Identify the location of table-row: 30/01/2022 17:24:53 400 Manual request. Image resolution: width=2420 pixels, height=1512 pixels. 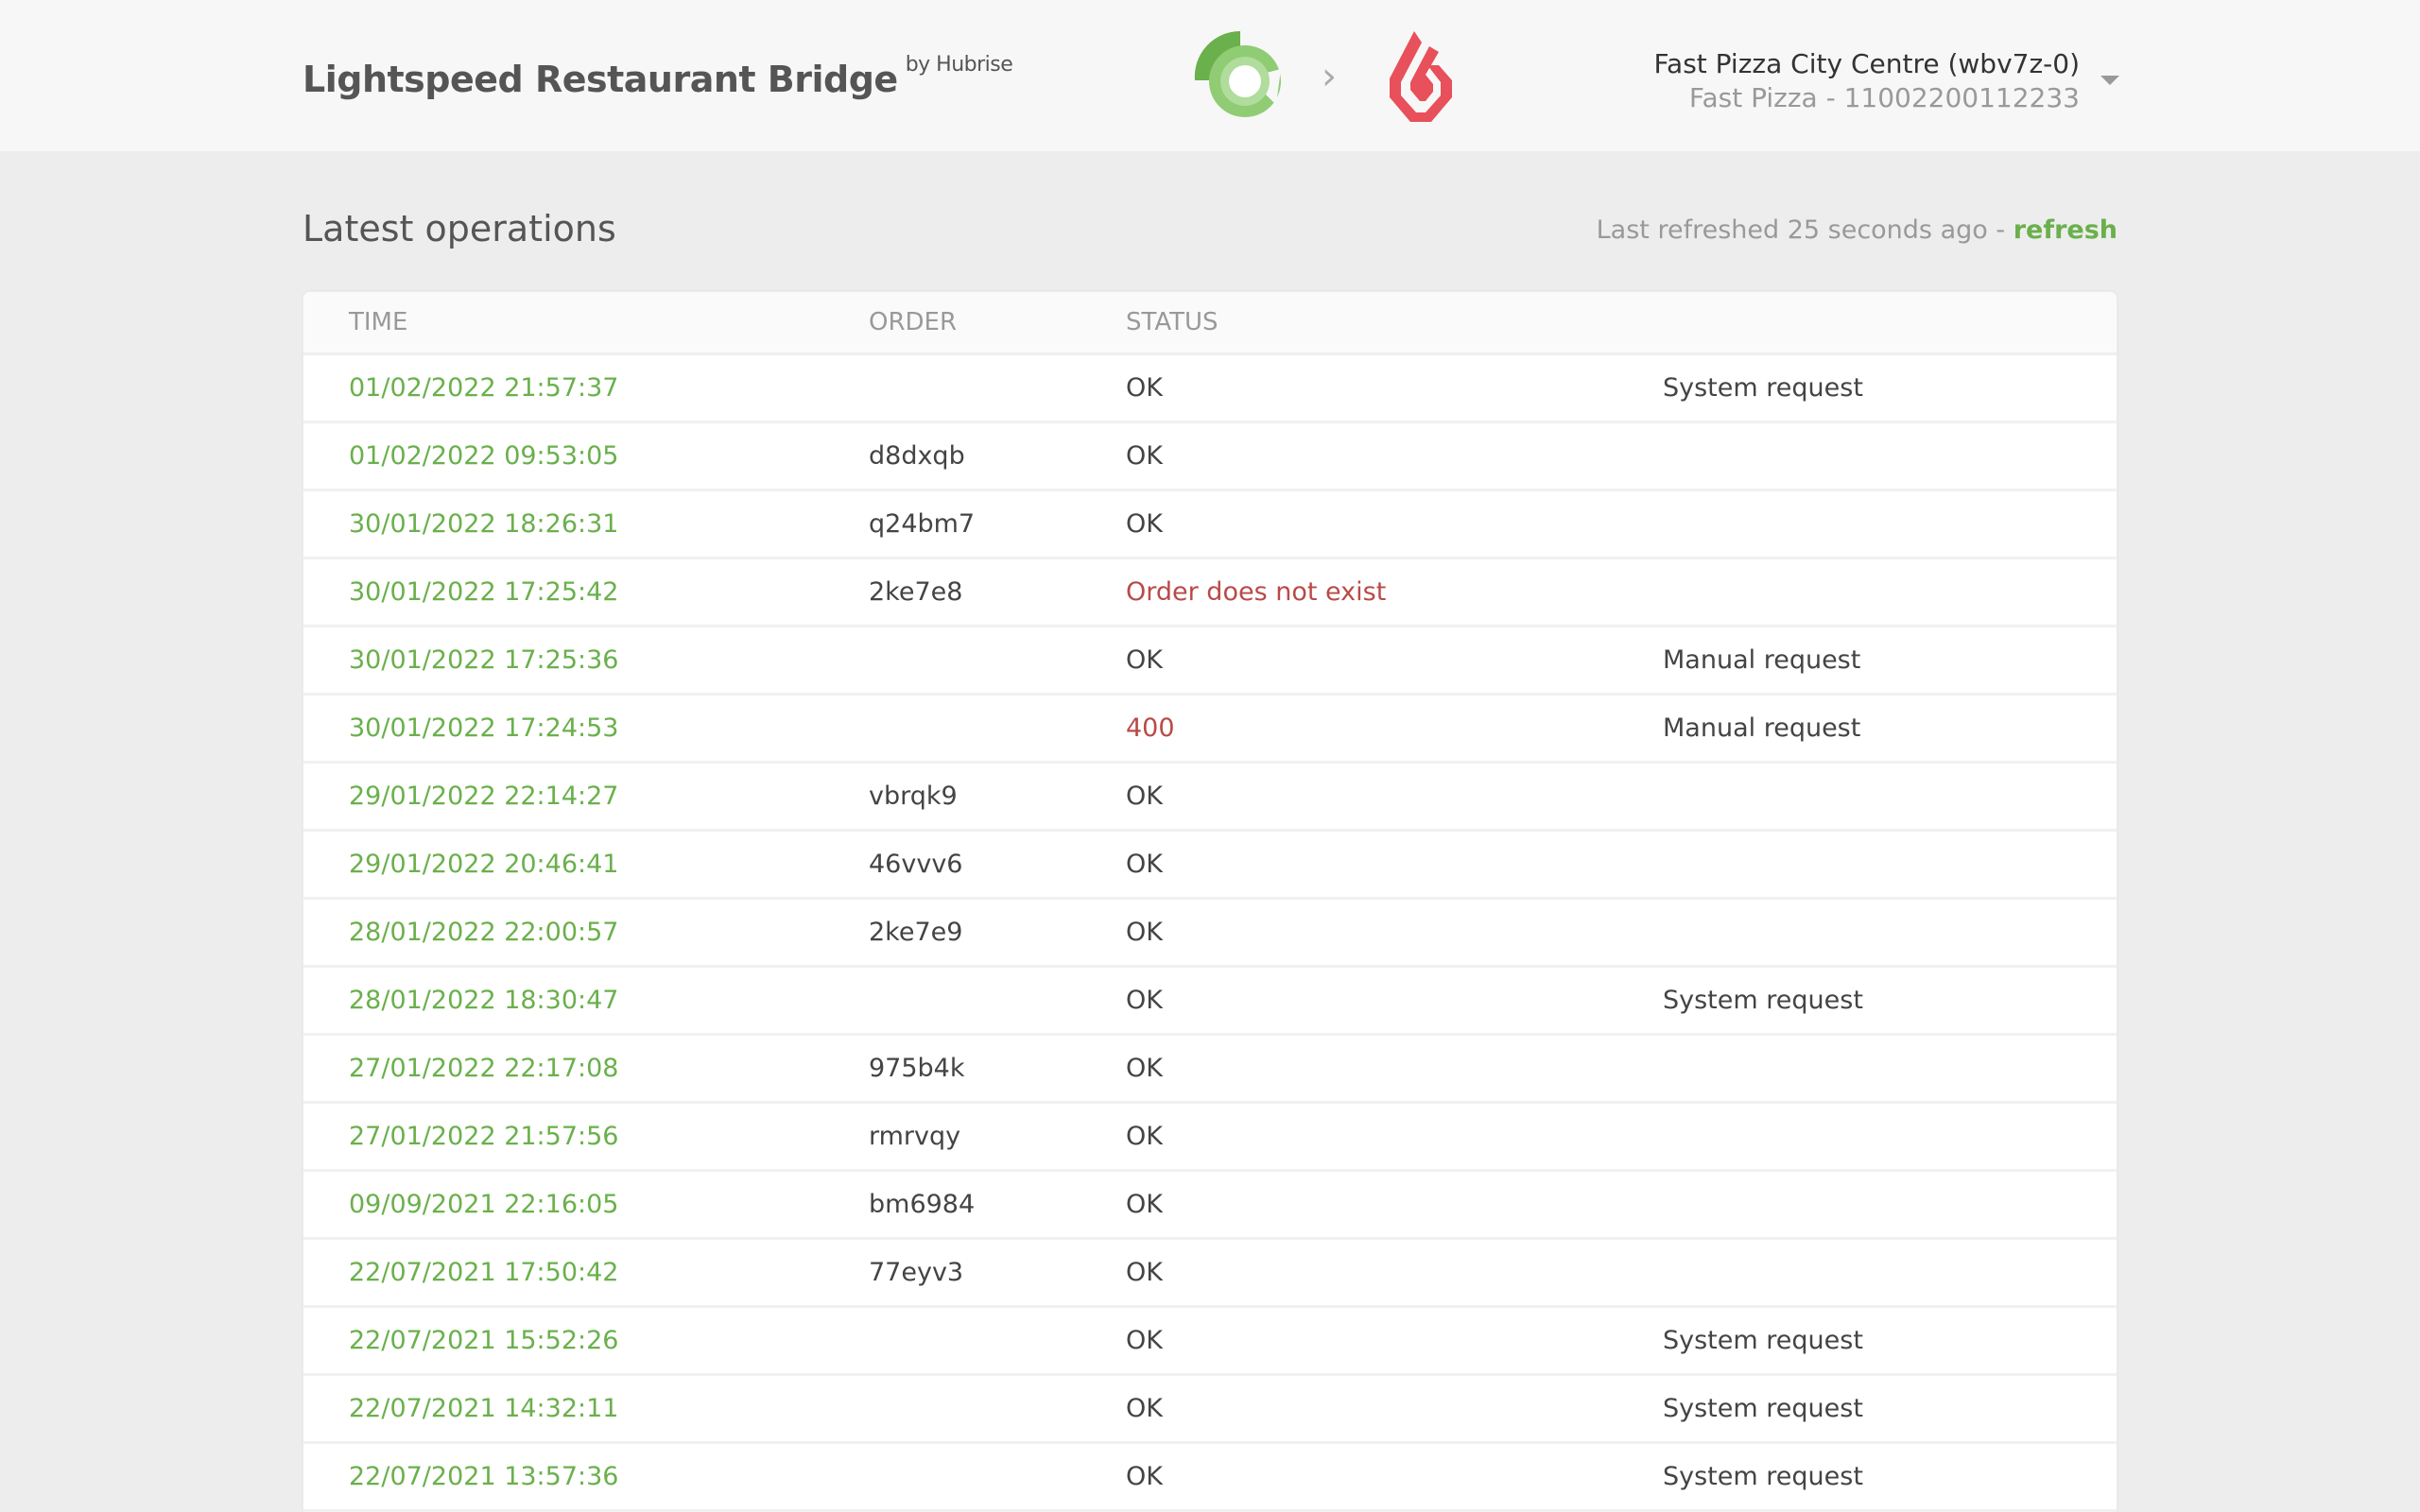
(1210, 730).